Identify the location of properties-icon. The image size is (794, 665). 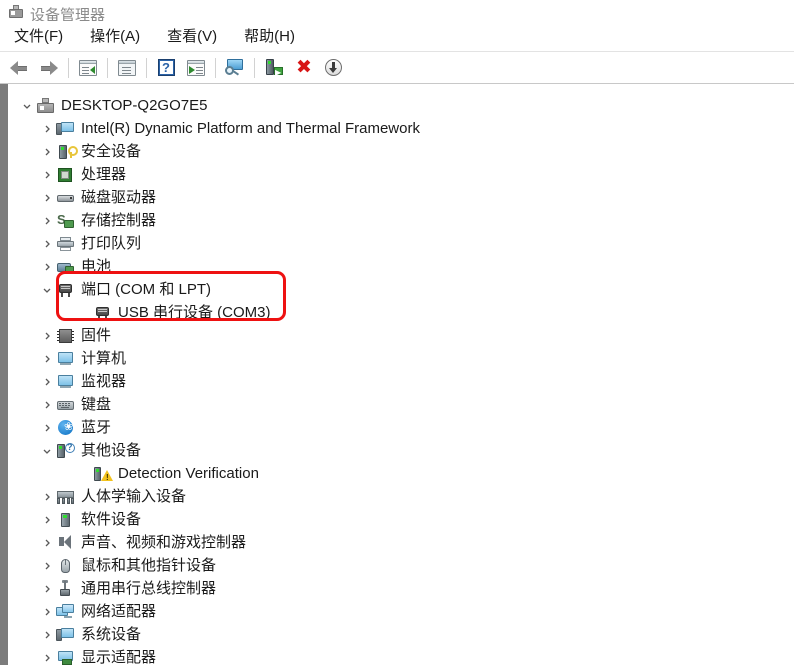
(88, 67).